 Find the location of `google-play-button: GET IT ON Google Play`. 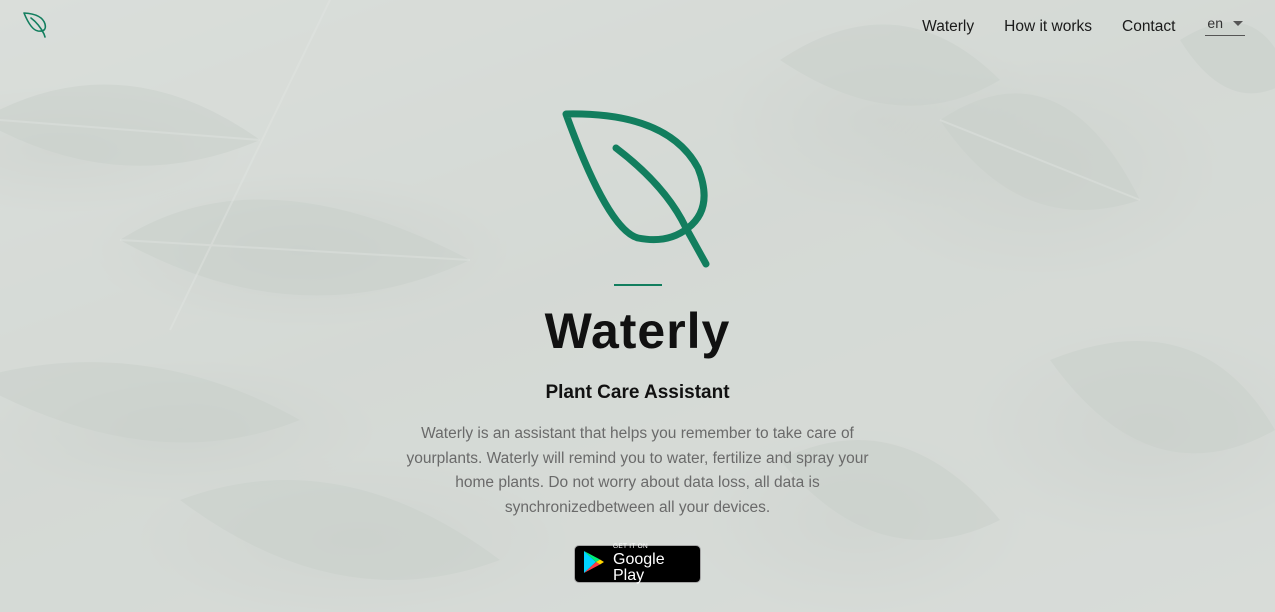

google-play-button: GET IT ON Google Play is located at coordinates (637, 563).